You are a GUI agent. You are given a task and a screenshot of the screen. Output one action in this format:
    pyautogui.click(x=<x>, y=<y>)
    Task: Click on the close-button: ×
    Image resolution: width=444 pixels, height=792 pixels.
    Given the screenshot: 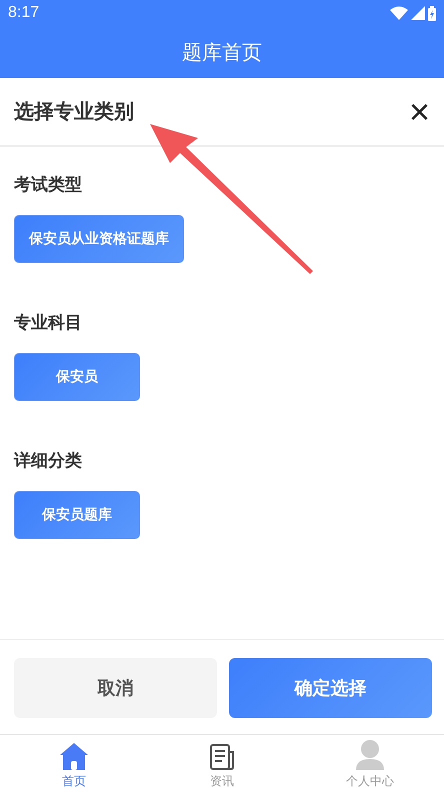 What is the action you would take?
    pyautogui.click(x=419, y=112)
    